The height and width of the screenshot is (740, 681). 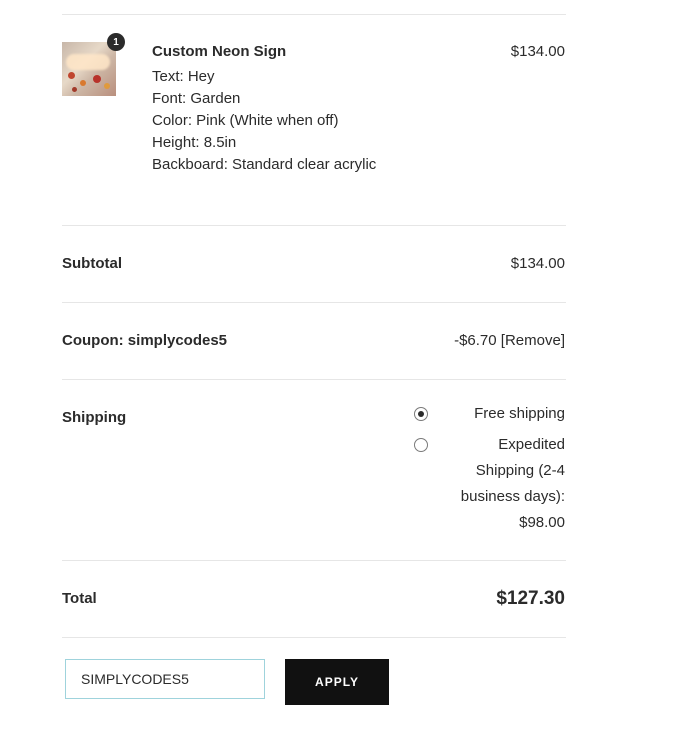 I want to click on subtotal-value: $134.00, so click(x=537, y=263).